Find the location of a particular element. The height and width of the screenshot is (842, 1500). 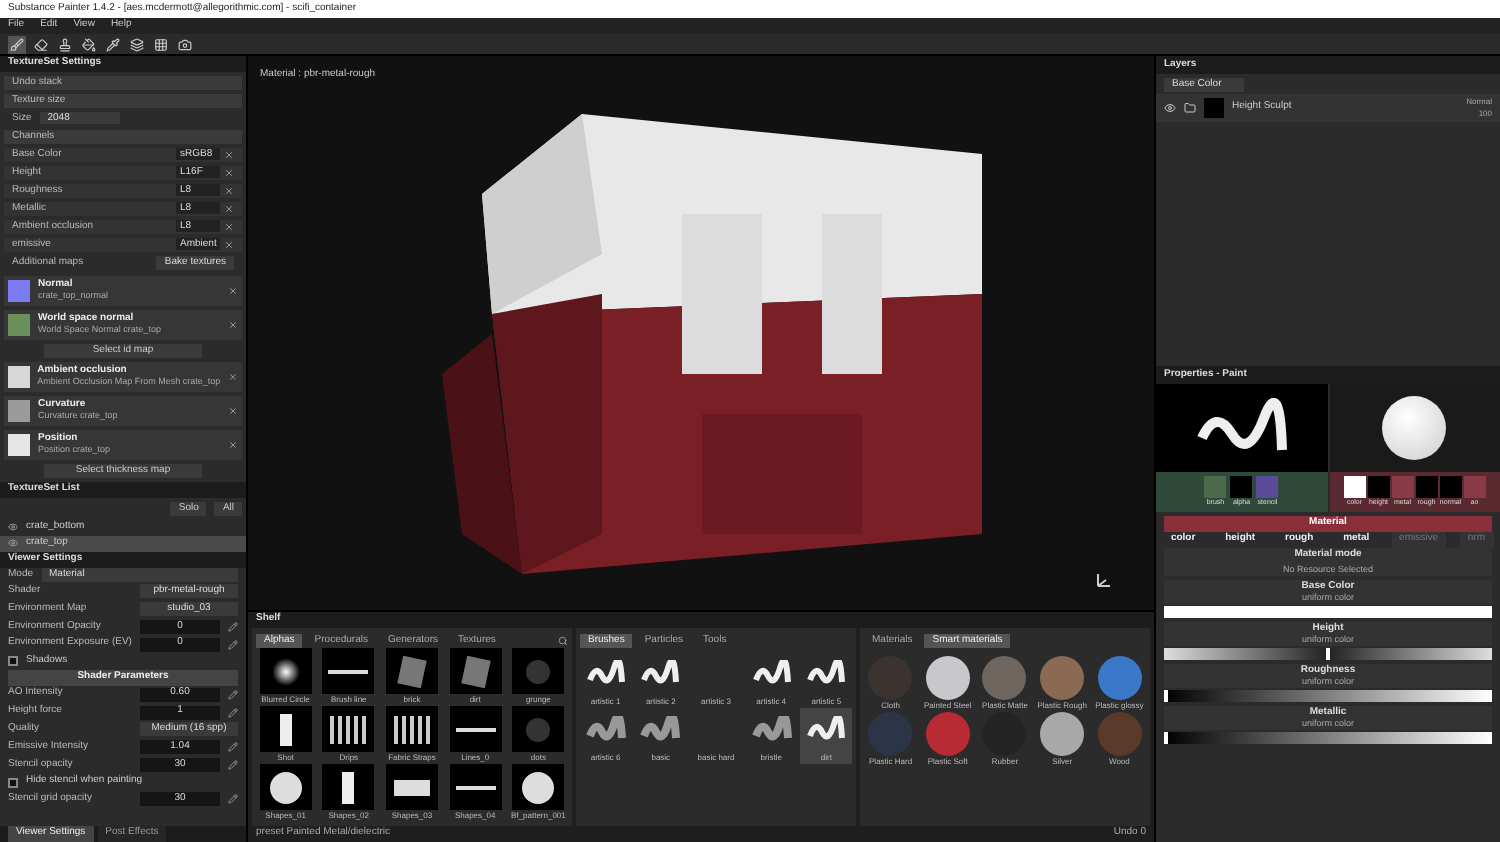

layers-tool-icon is located at coordinates (137, 44).